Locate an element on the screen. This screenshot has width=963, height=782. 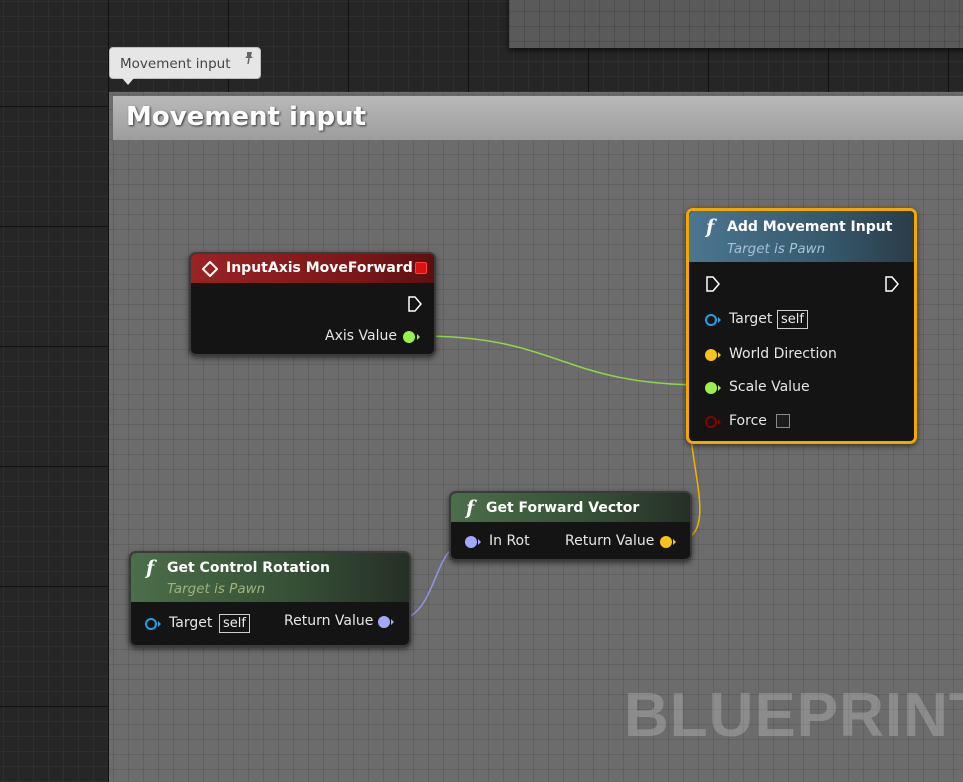
scale-value-pin is located at coordinates (714, 390).